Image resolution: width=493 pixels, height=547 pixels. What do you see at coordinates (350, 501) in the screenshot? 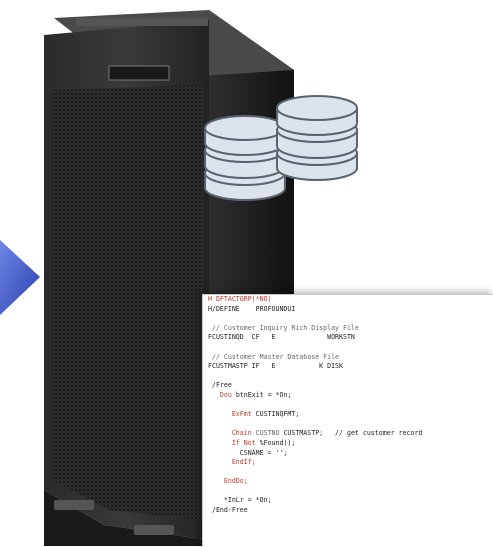
I see `code-line: *InLr = *On;` at bounding box center [350, 501].